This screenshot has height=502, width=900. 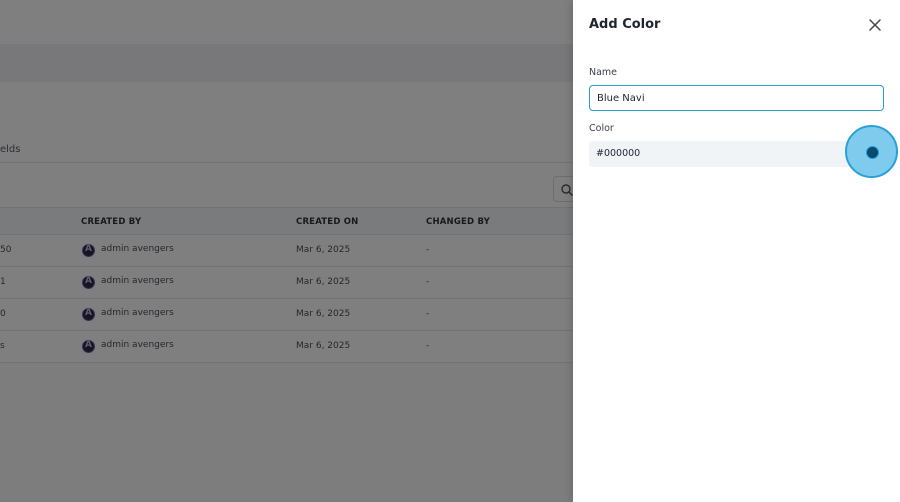 I want to click on close-icon, so click(x=875, y=25).